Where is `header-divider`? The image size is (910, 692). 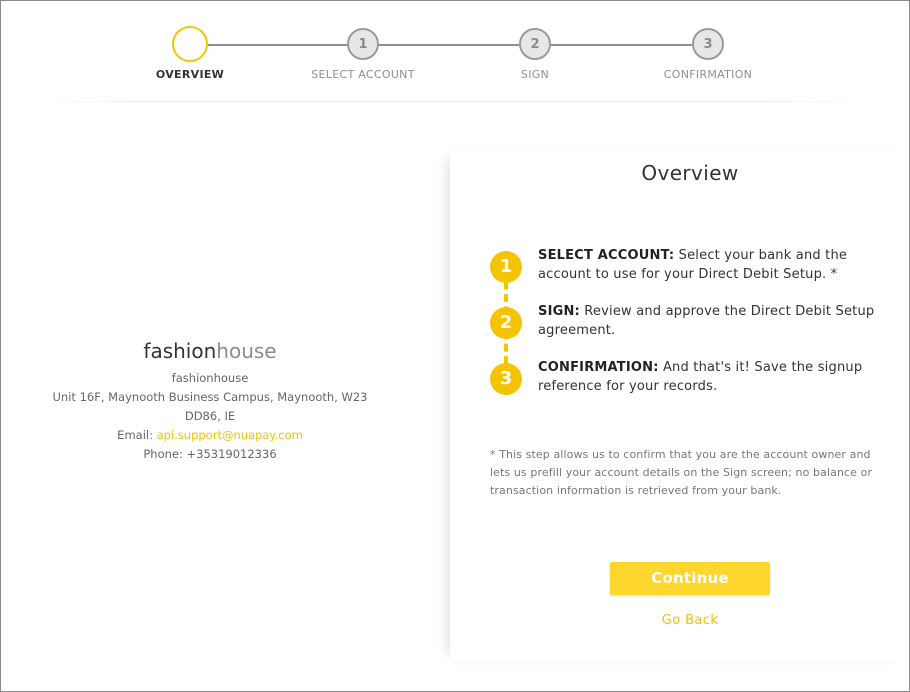 header-divider is located at coordinates (451, 101).